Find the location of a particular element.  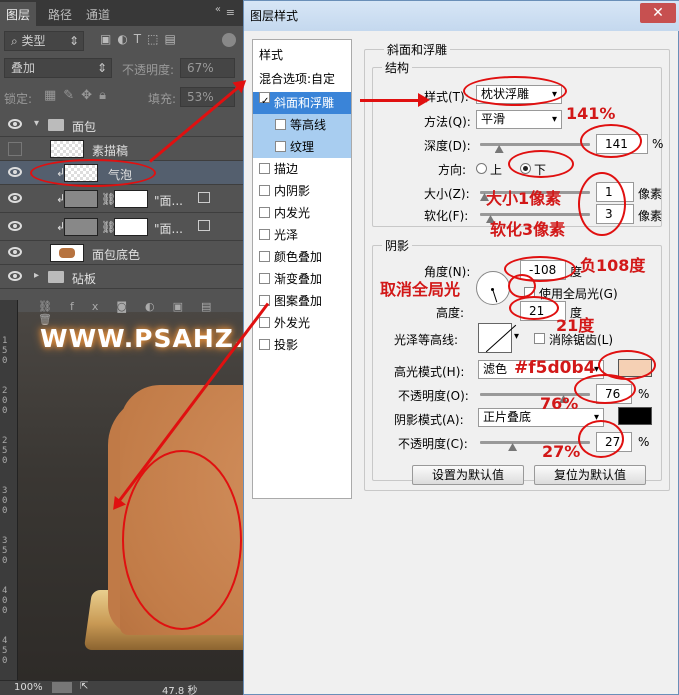

lock-icons: ▦✎✥🔒︎ is located at coordinates (78, 95).